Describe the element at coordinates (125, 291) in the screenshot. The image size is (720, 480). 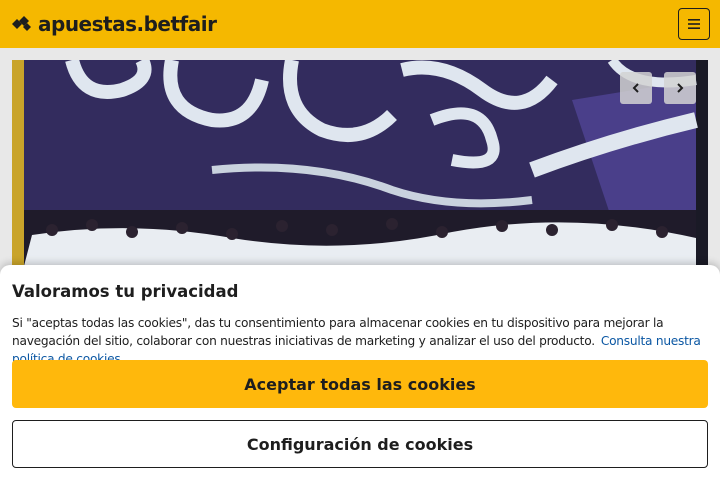
I see `cookie-title: Valoramos tu privacidad` at that location.